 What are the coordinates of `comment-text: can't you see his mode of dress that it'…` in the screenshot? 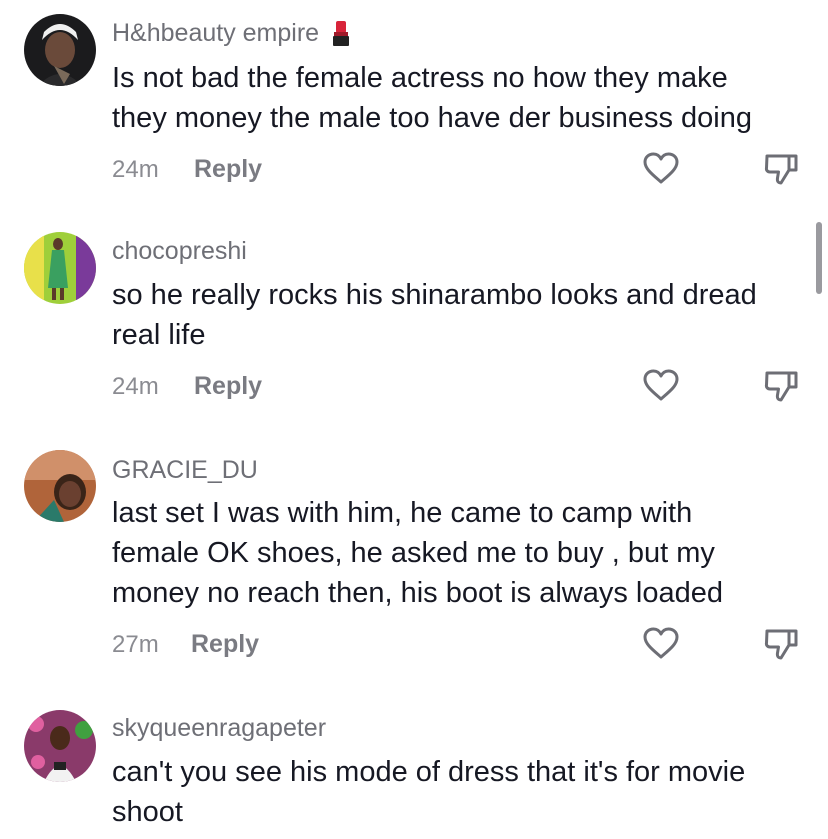 It's located at (429, 792).